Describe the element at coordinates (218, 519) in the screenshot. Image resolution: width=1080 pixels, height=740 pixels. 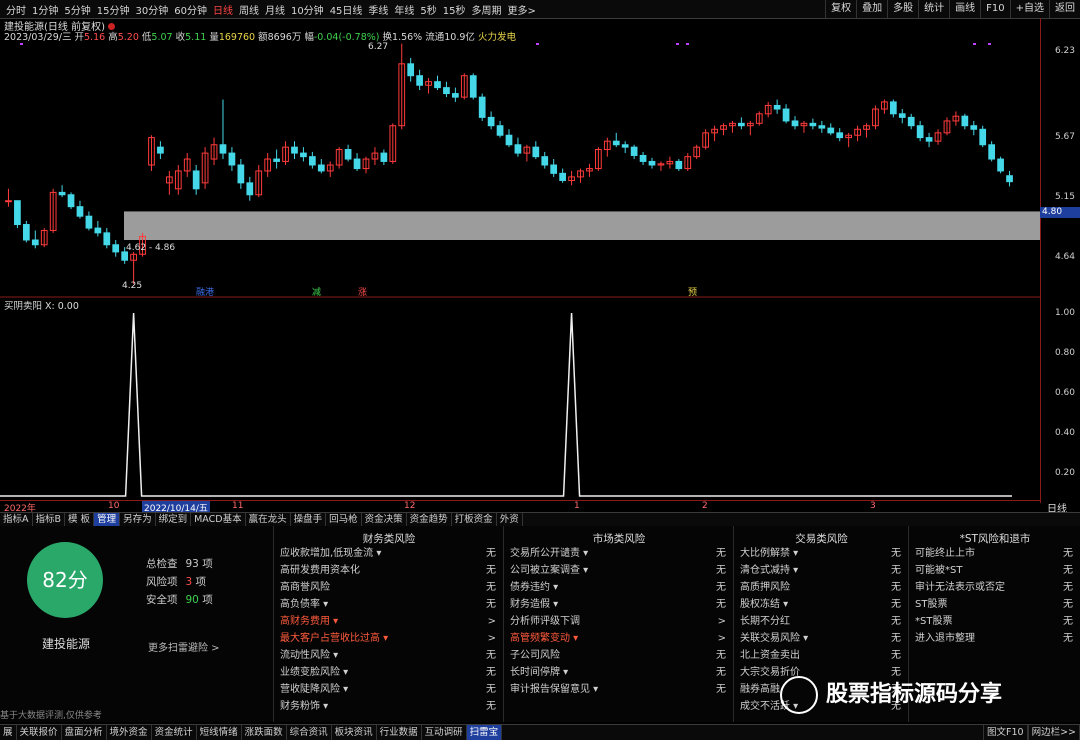
I see `indicator-tab: MACD基本` at that location.